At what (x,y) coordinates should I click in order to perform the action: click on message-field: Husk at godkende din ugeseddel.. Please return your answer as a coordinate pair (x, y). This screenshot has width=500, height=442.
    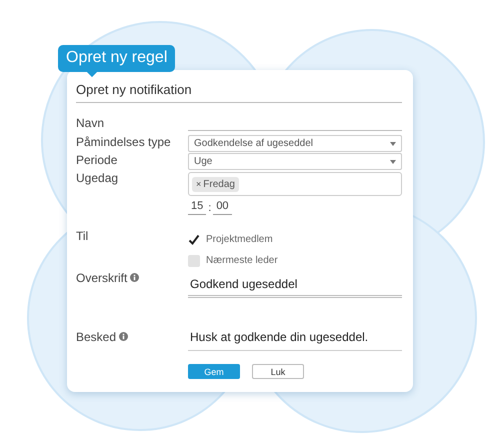
    Looking at the image, I should click on (295, 340).